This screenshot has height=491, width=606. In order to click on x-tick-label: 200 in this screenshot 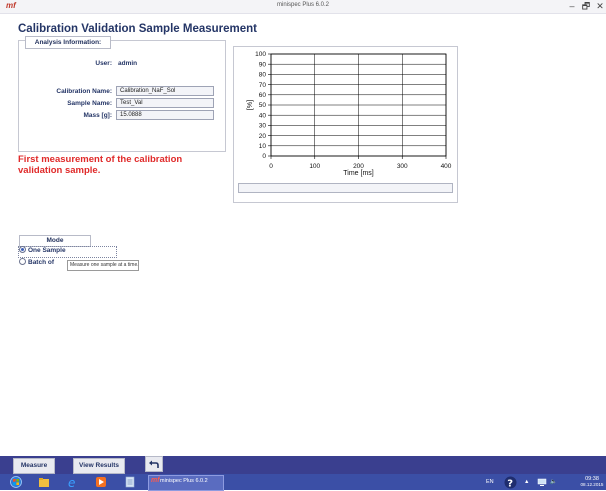, I will do `click(358, 166)`.